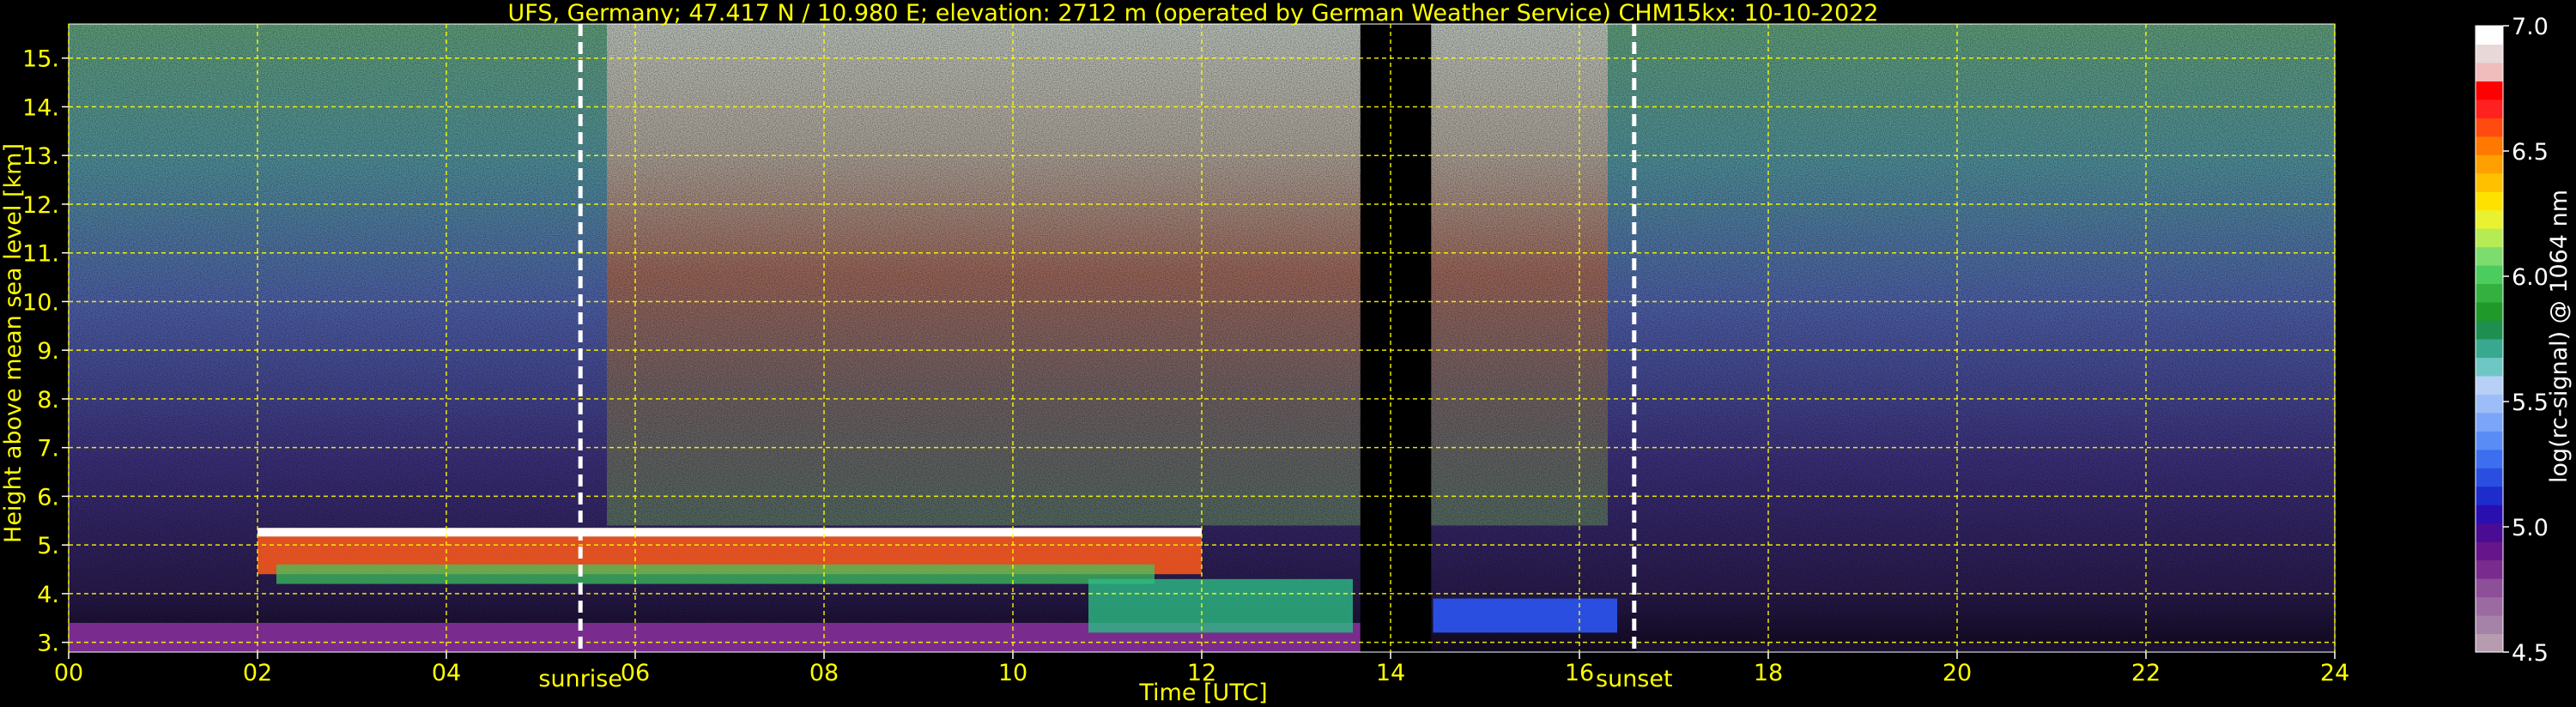 The image size is (2576, 707). What do you see at coordinates (2530, 277) in the screenshot?
I see `colorbar-tick-label: 6.0` at bounding box center [2530, 277].